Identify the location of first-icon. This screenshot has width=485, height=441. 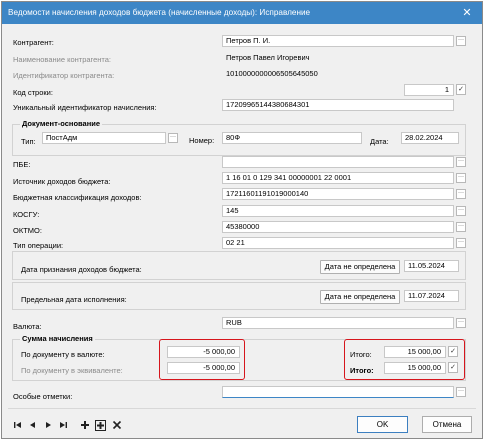
(18, 425).